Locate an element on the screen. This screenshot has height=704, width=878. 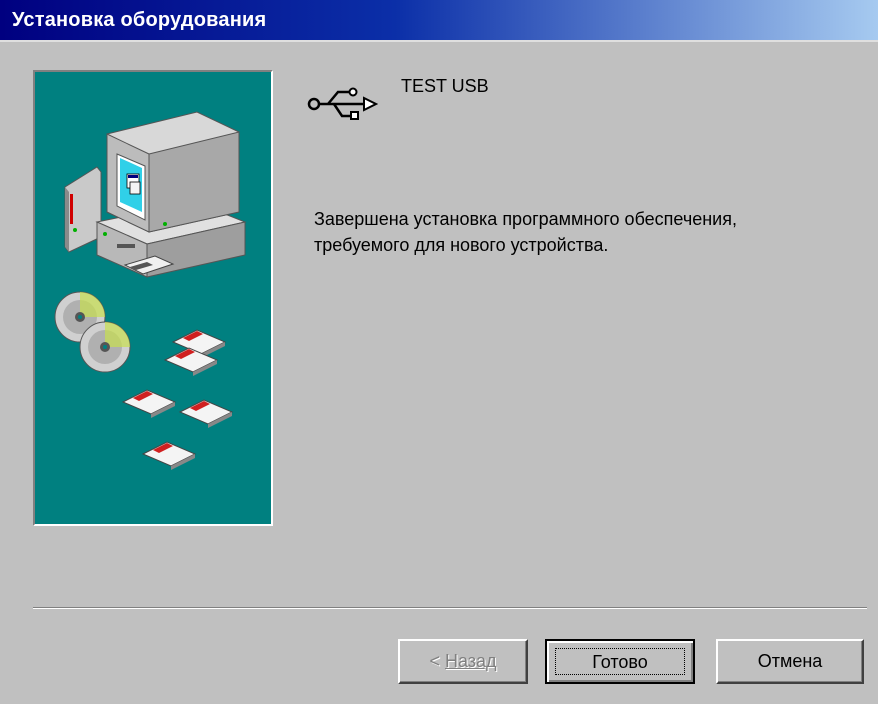
back-button-prefix: < is located at coordinates (437, 661).